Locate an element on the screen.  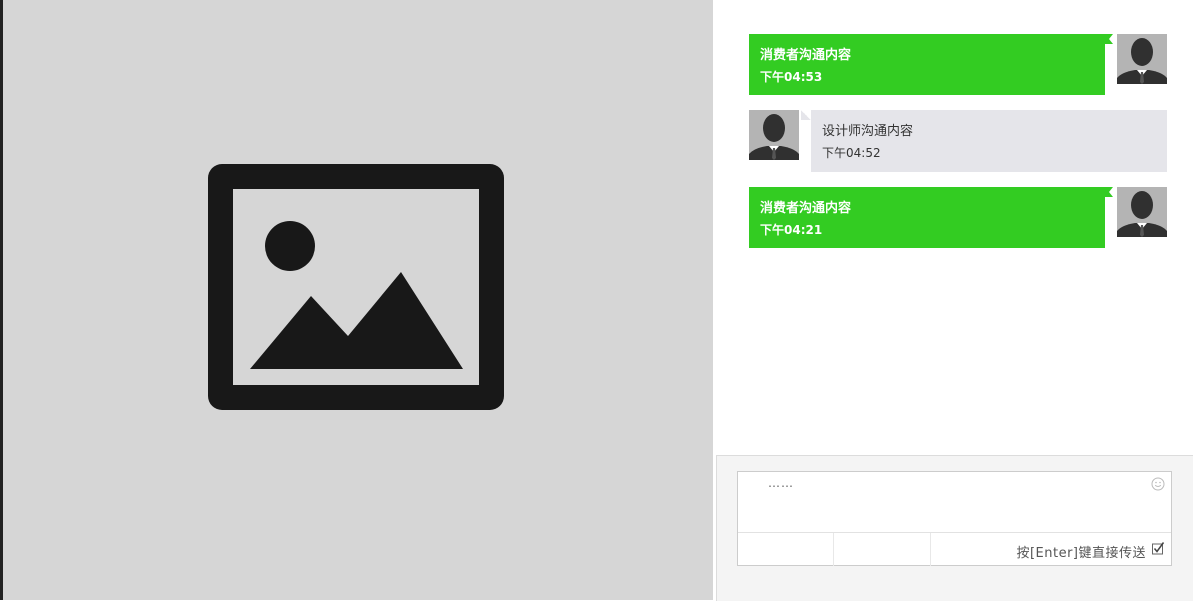
message-composer: …… 按[Enter]键直接传送 is located at coordinates (954, 528).